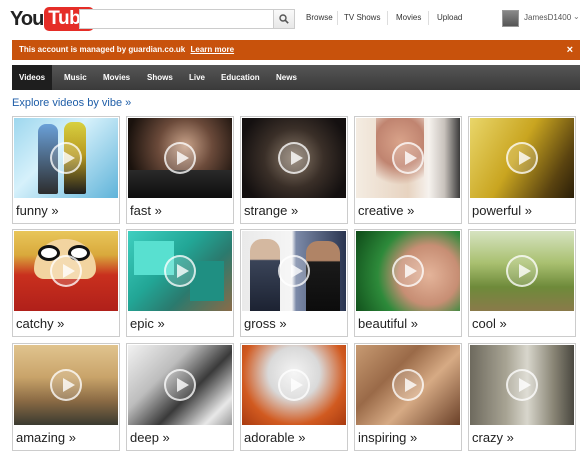 This screenshot has width=586, height=459. I want to click on learn-more-link: Learn more, so click(213, 49).